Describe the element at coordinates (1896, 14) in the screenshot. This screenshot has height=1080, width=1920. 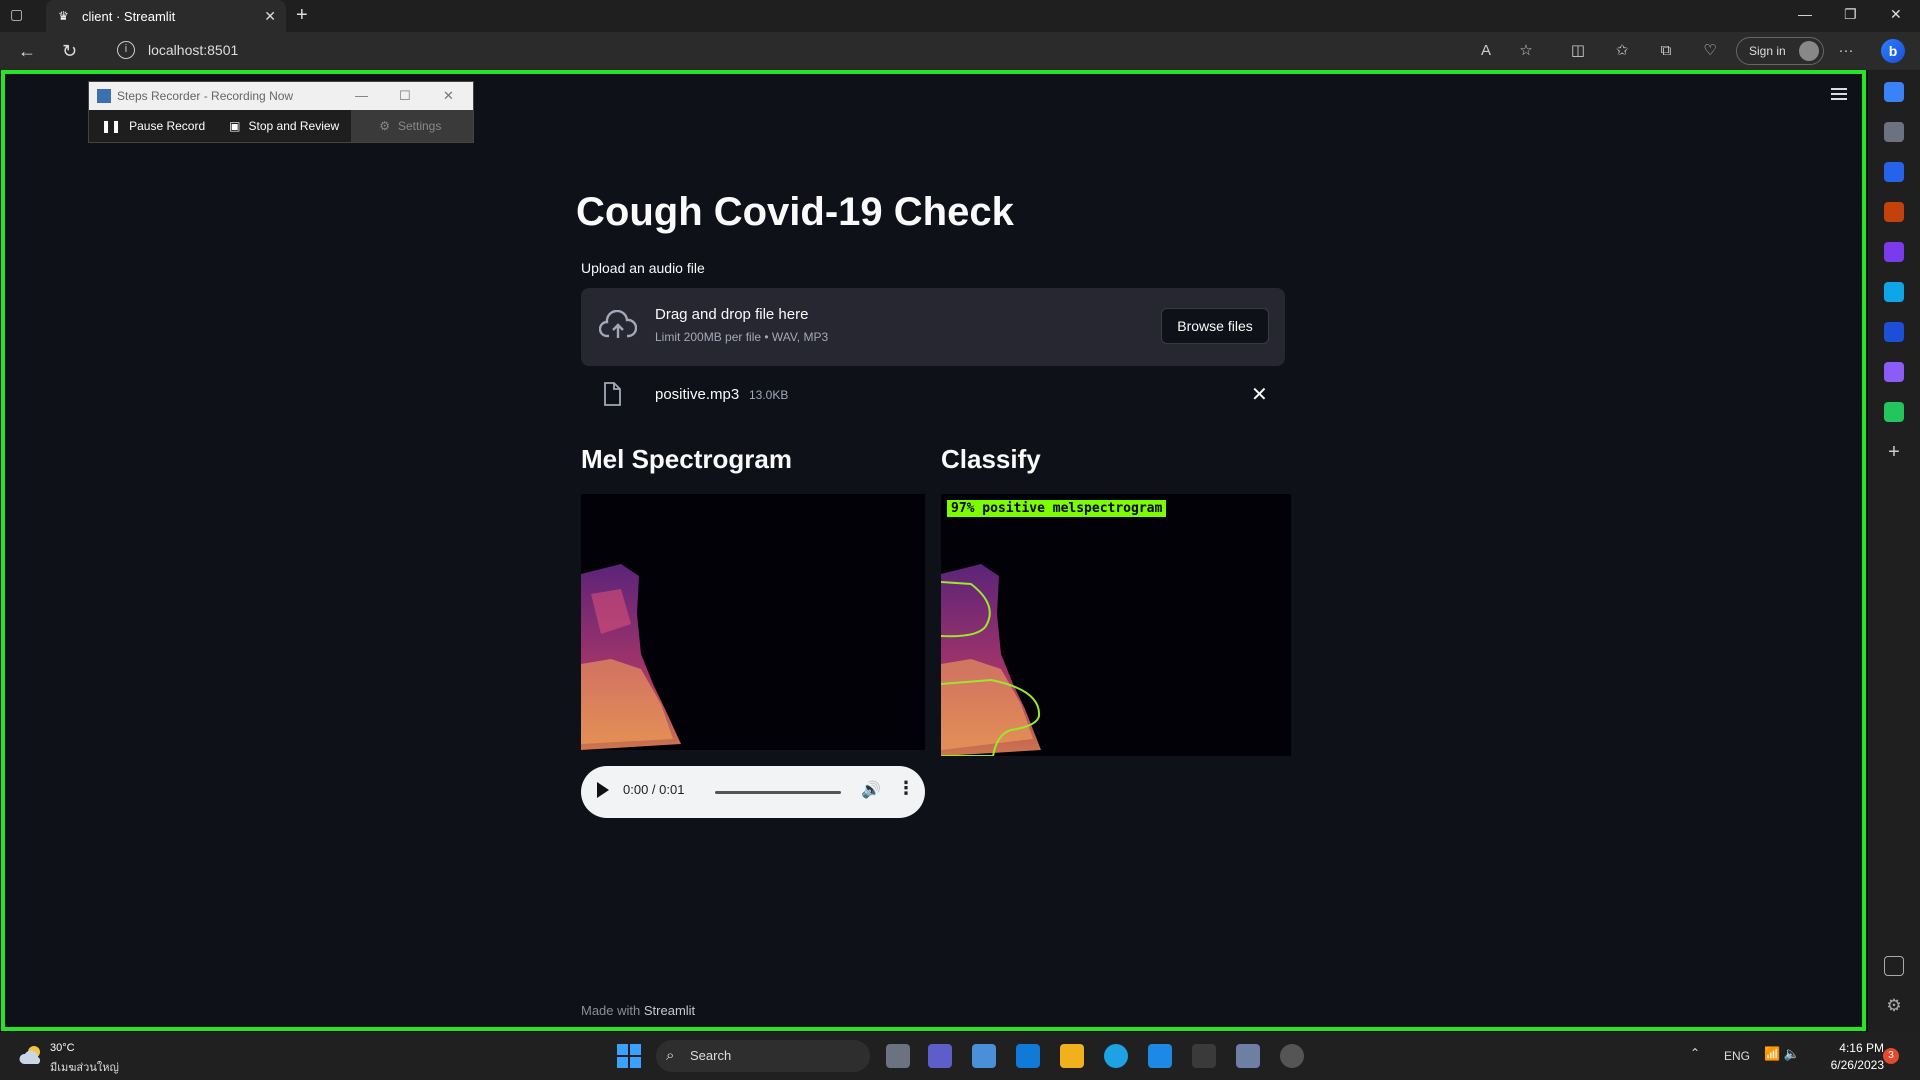
I see `close-window-icon: ✕` at that location.